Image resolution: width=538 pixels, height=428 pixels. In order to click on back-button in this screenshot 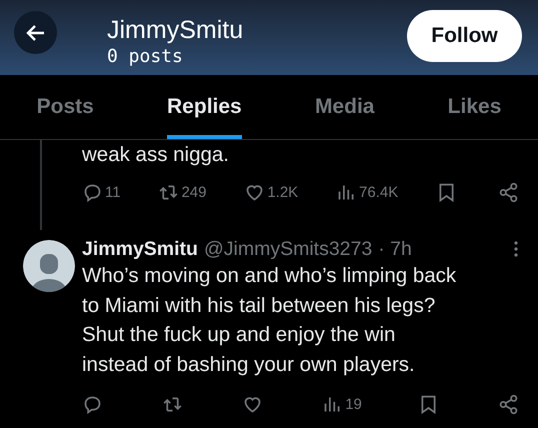, I will do `click(35, 32)`.